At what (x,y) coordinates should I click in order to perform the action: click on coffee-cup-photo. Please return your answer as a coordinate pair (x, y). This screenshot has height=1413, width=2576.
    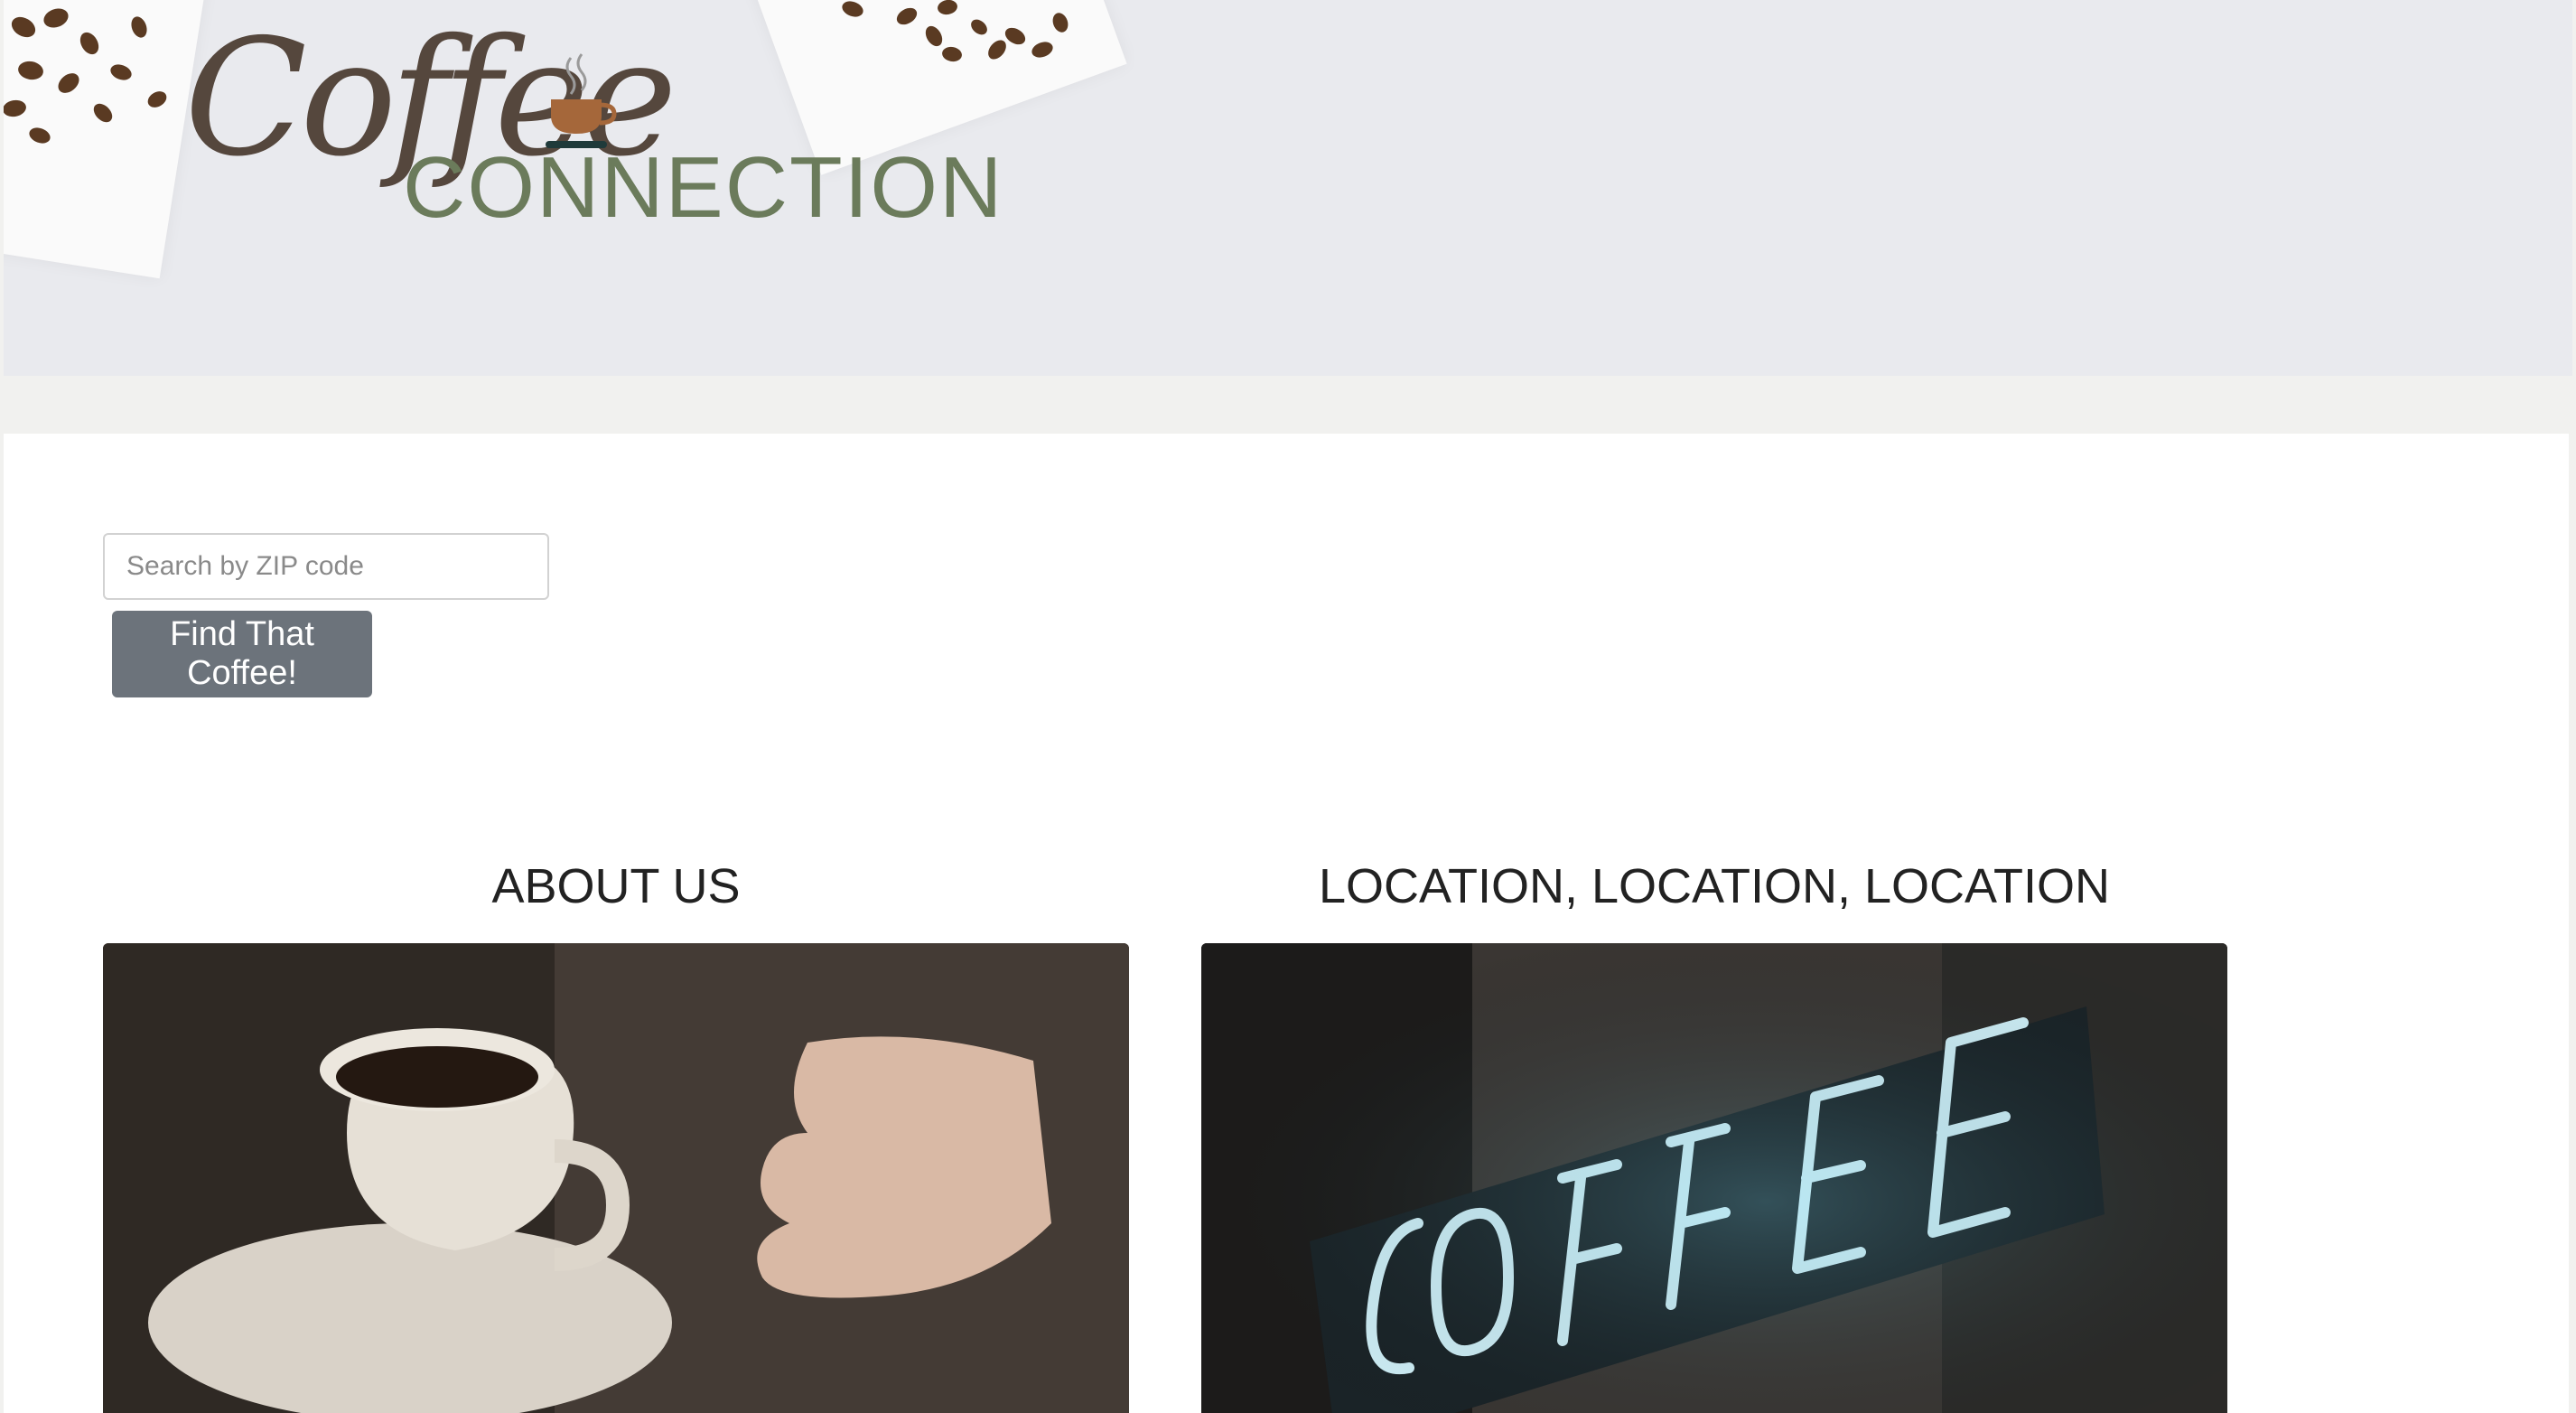
    Looking at the image, I should click on (616, 1178).